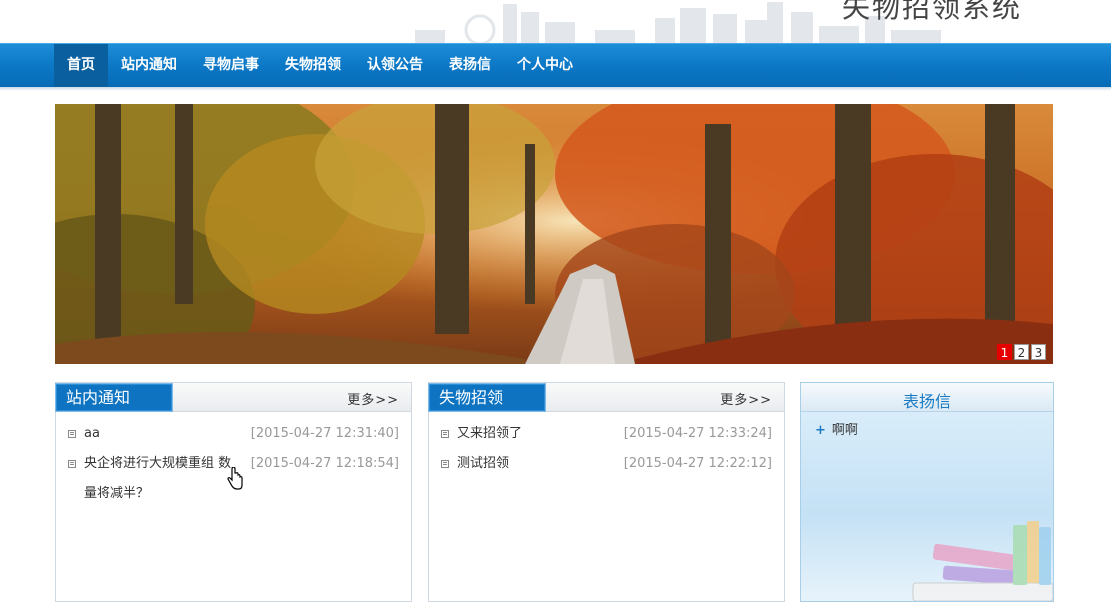  What do you see at coordinates (1021, 352) in the screenshot?
I see `slide-dot-2: 2` at bounding box center [1021, 352].